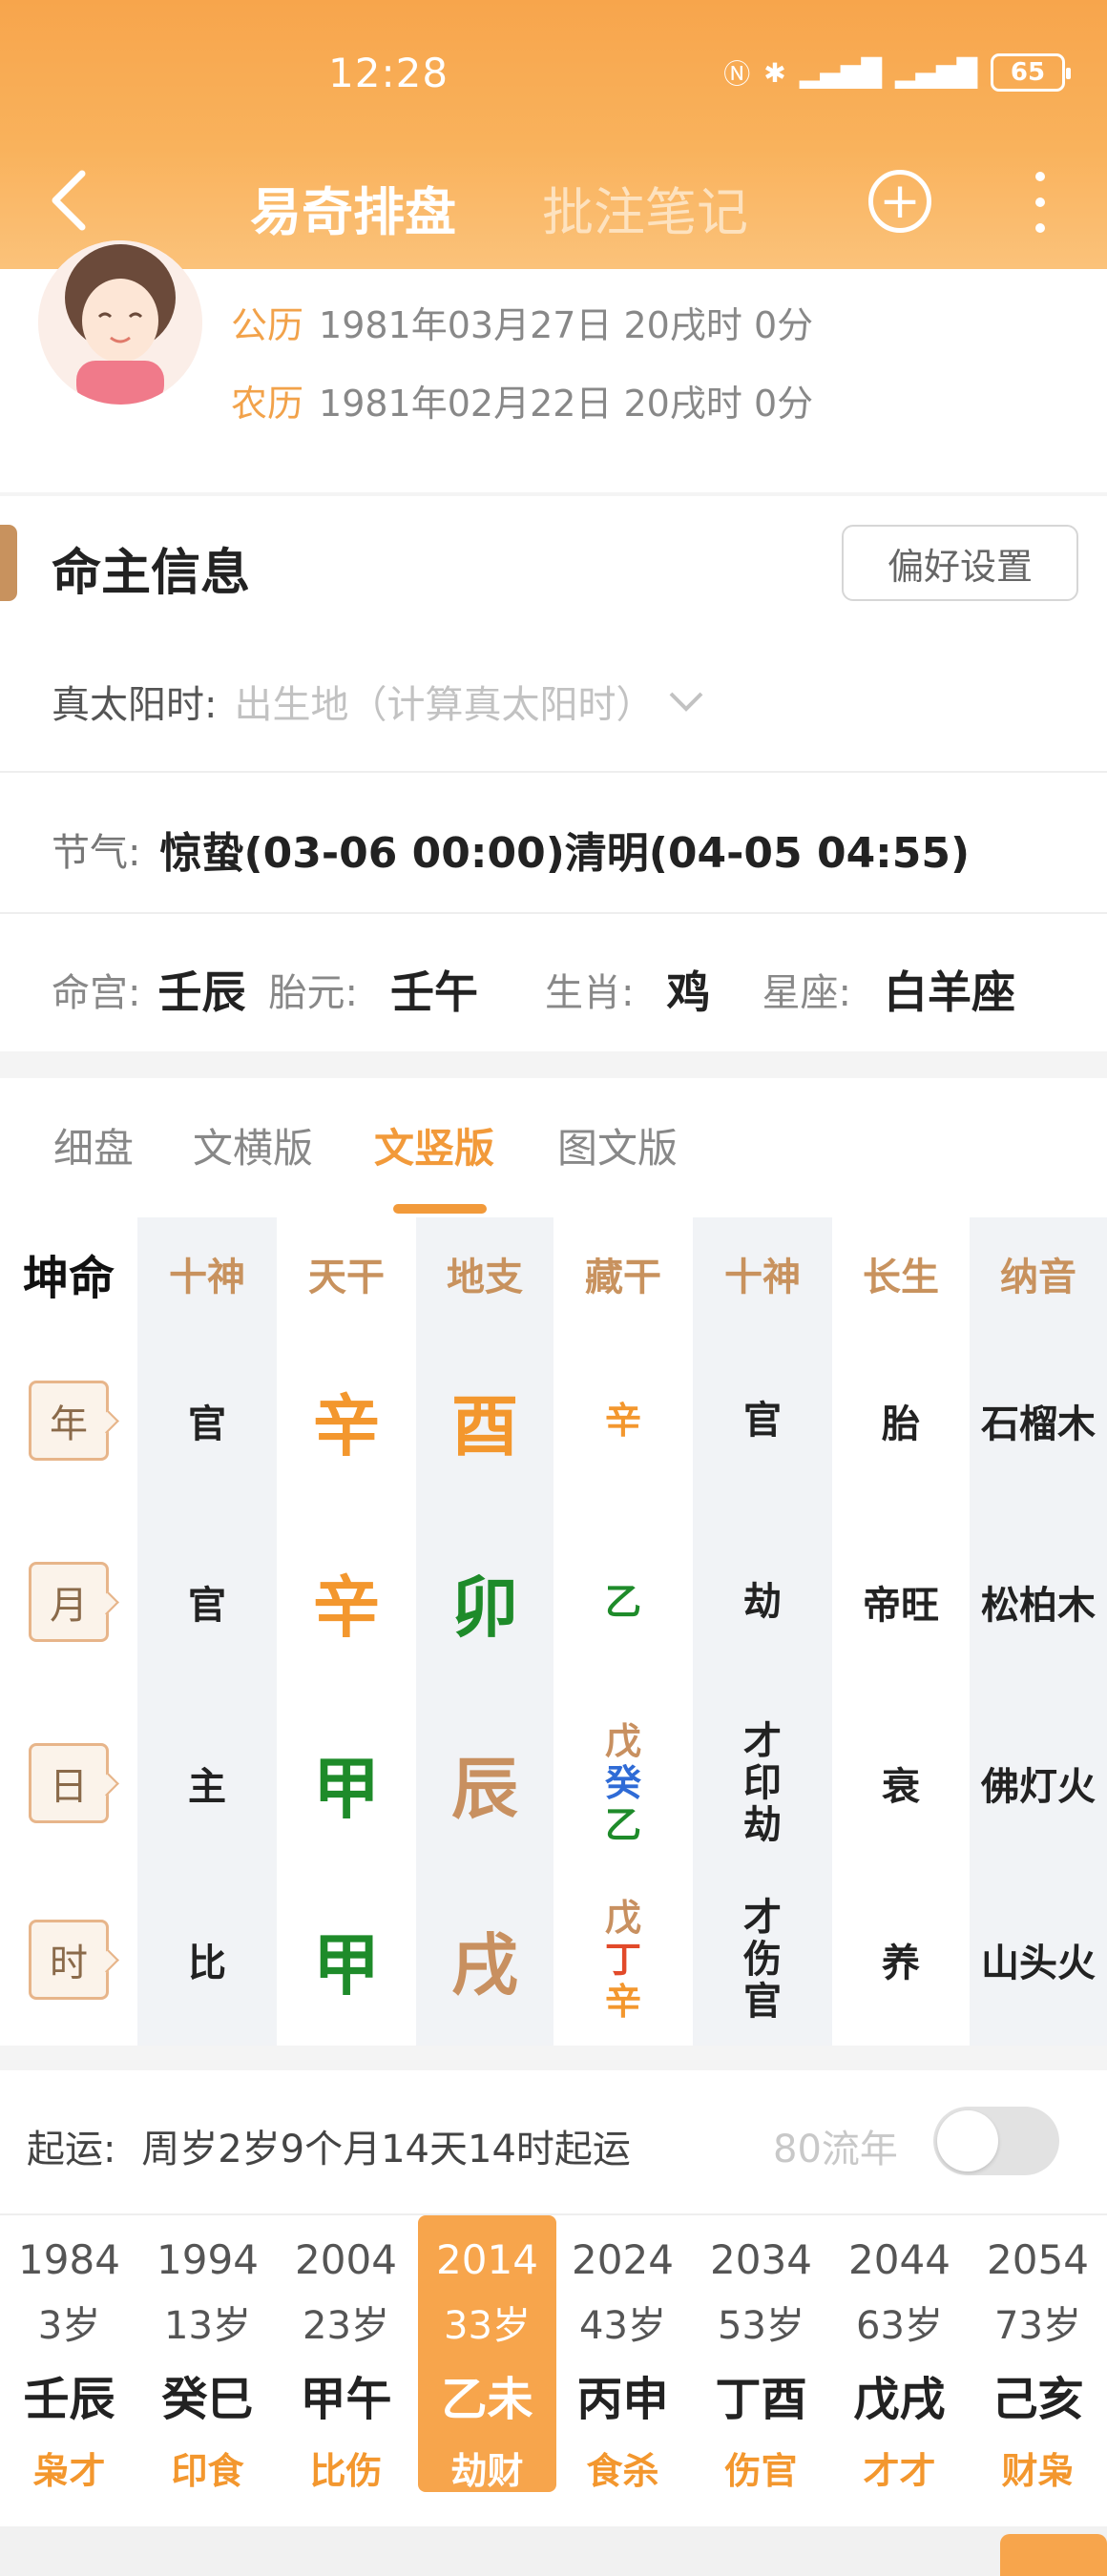  What do you see at coordinates (761, 2326) in the screenshot?
I see `dayun-age: 53岁` at bounding box center [761, 2326].